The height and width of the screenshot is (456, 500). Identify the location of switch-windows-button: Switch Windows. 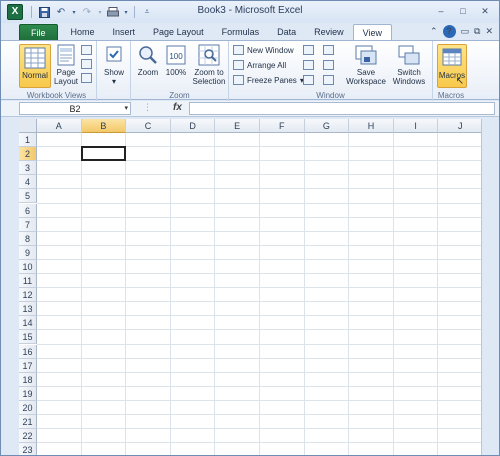
(409, 65).